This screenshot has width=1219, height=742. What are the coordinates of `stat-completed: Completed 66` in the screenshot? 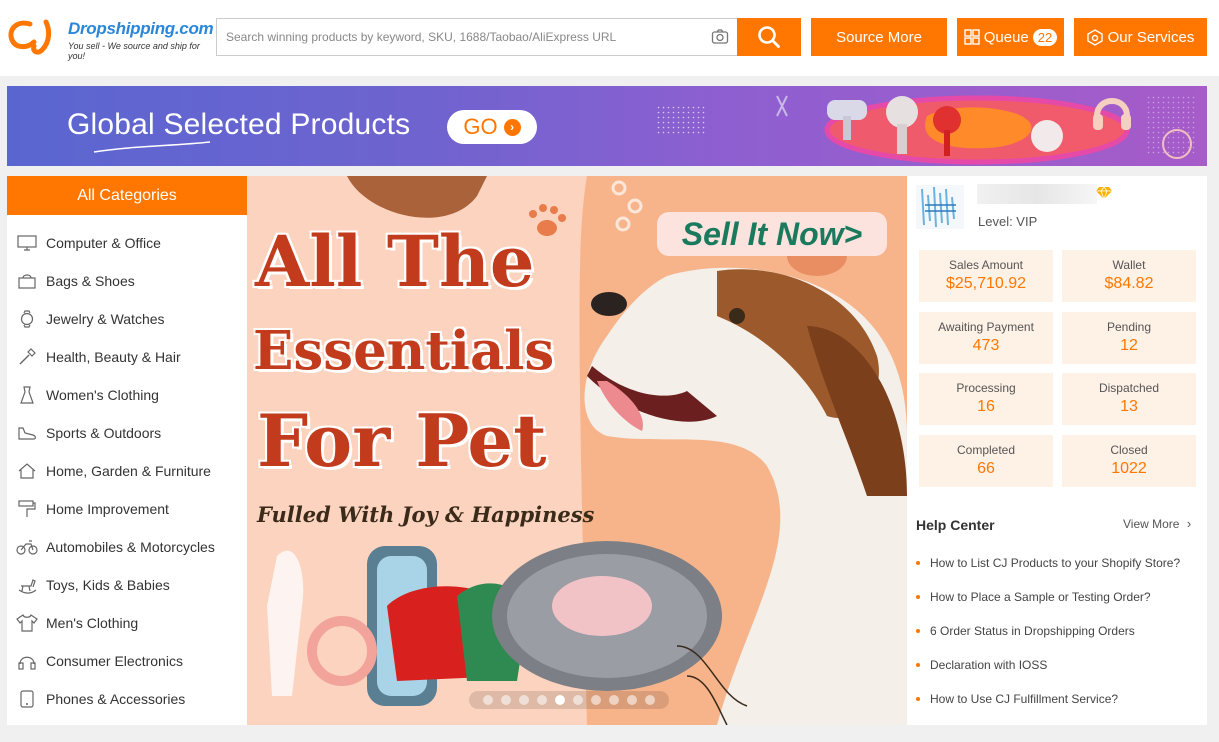 It's located at (986, 461).